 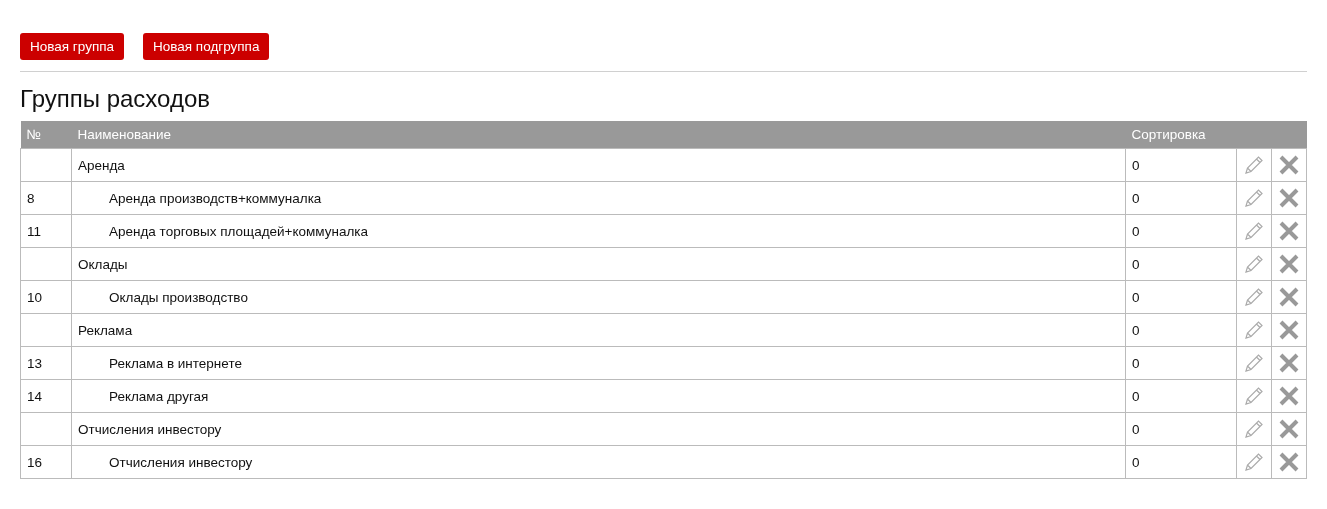 I want to click on table-cell: 8, so click(x=46, y=198).